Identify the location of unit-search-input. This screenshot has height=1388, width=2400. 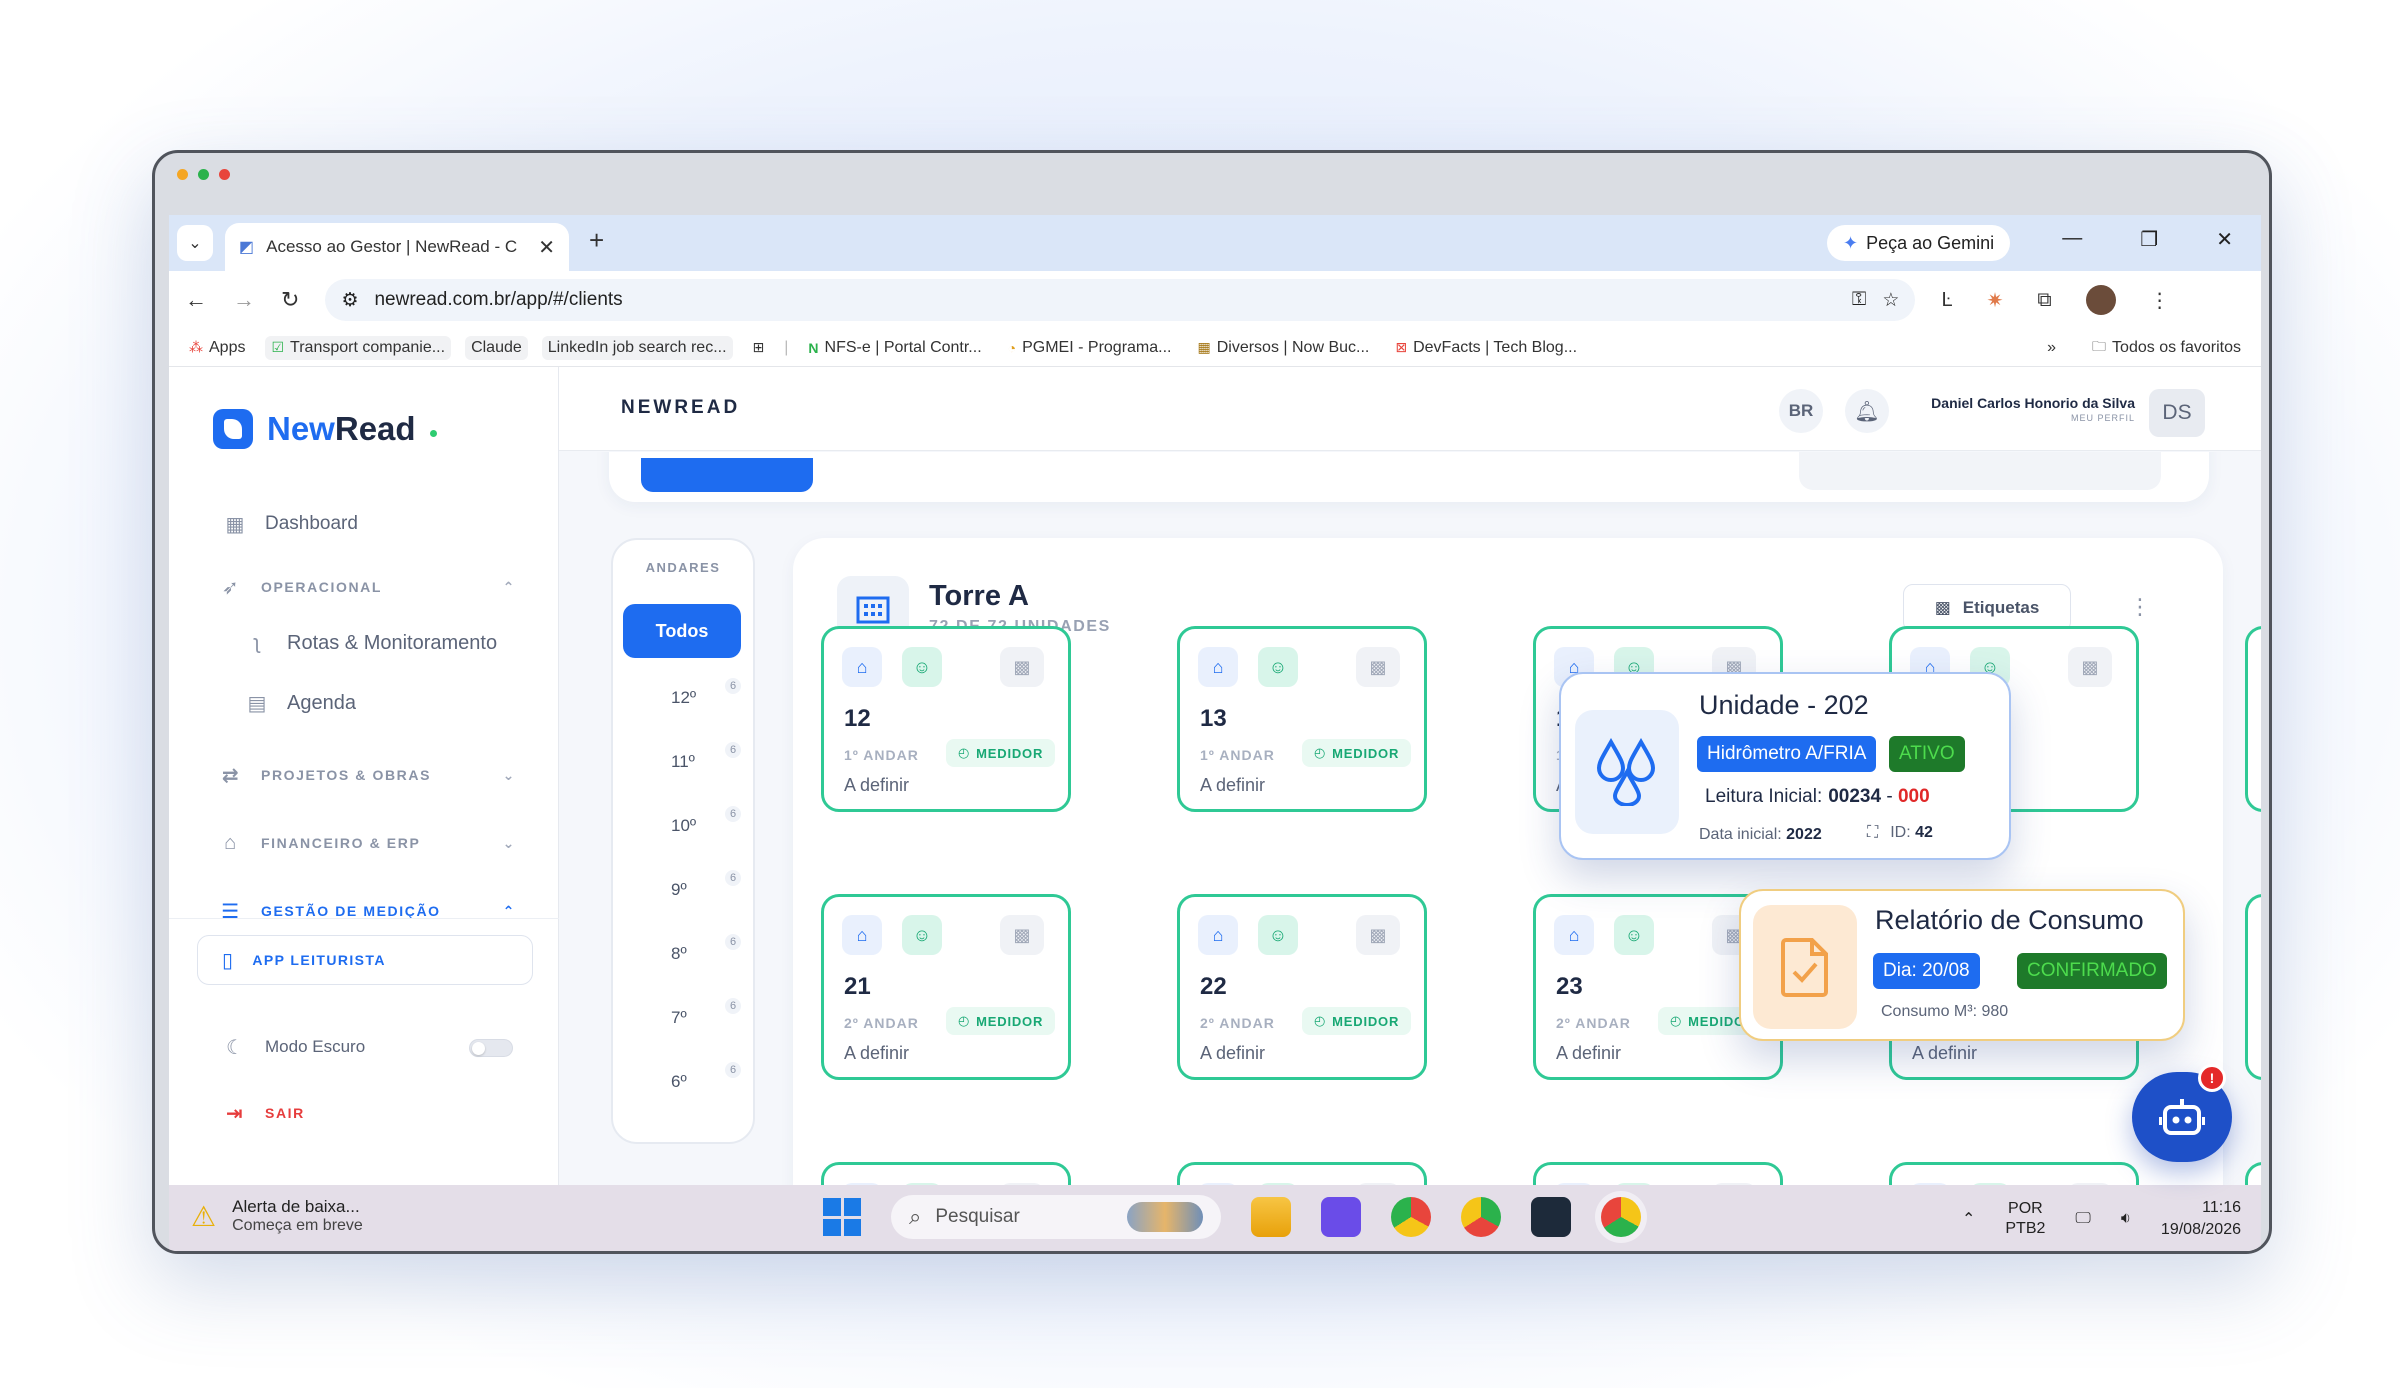
(1980, 471).